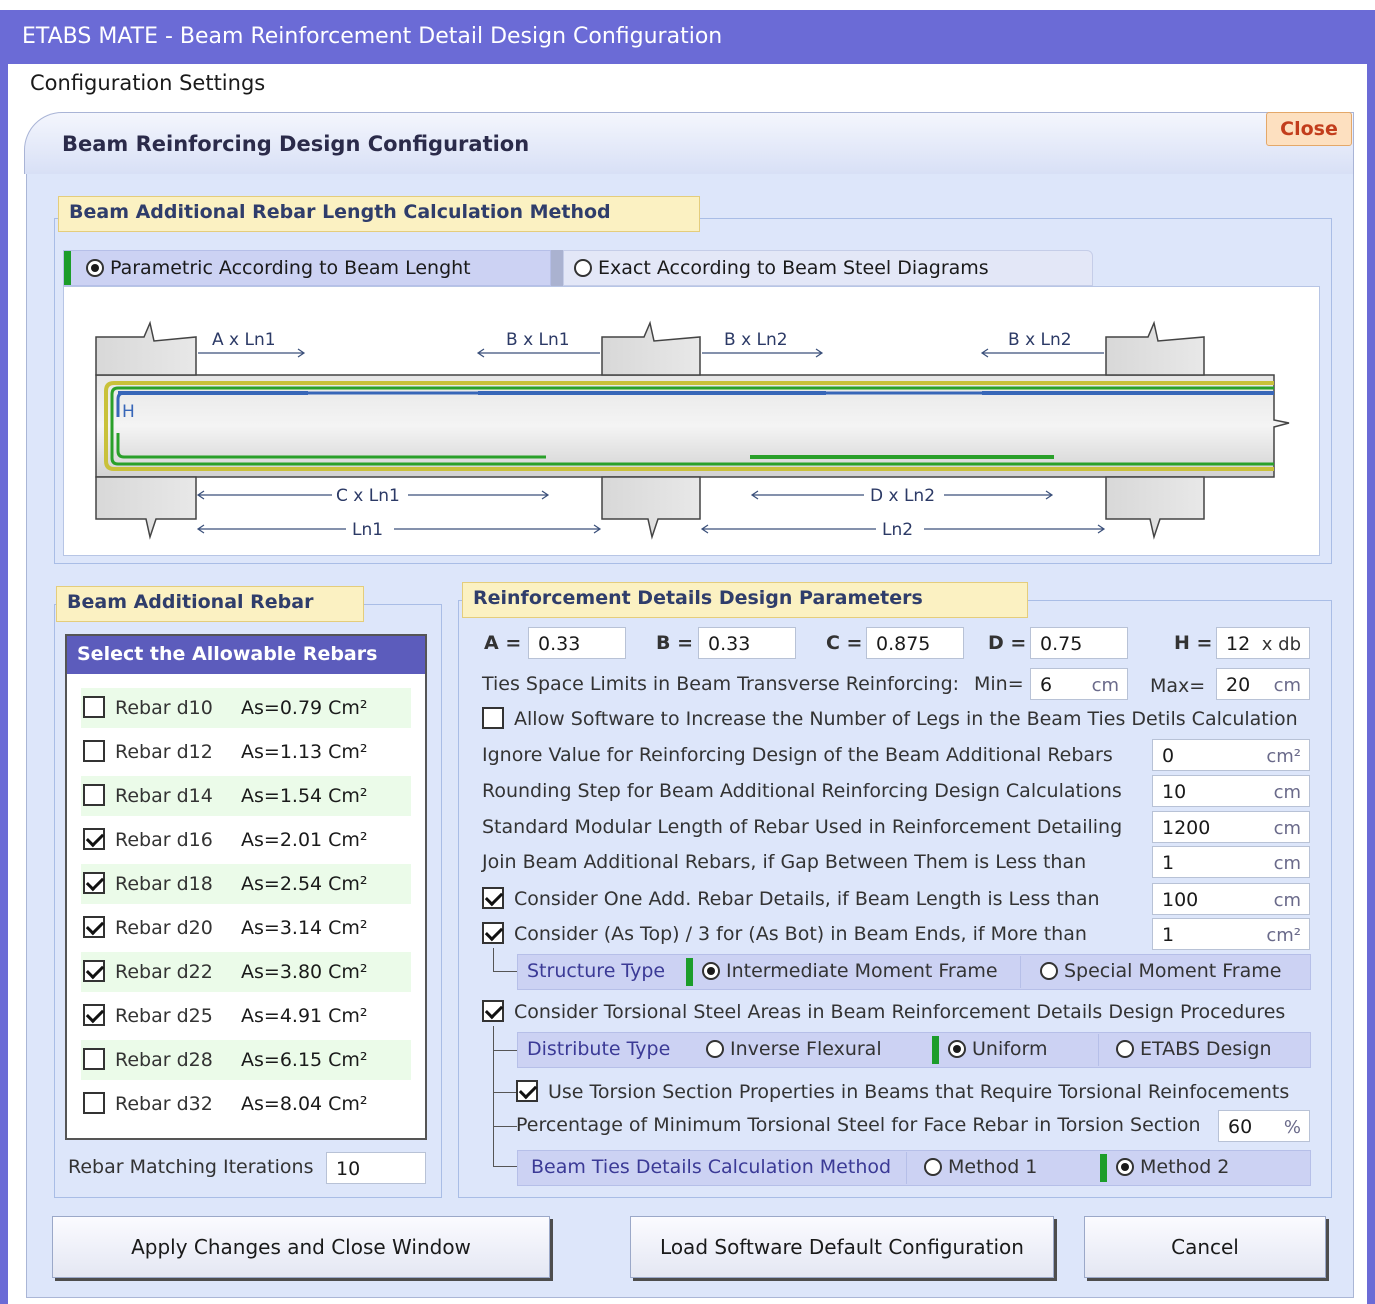  Describe the element at coordinates (244, 340) in the screenshot. I see `label-a-ln1: A x Ln1` at that location.